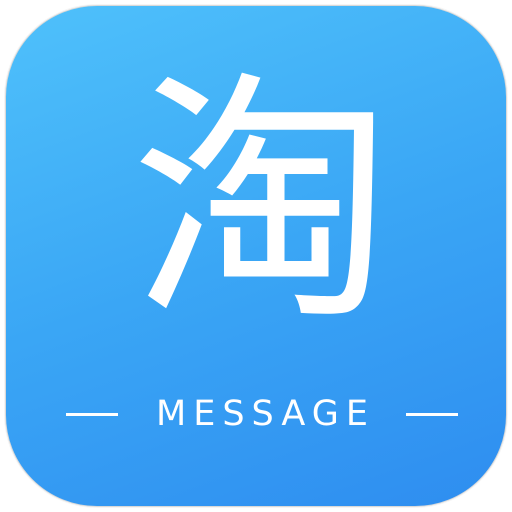 The width and height of the screenshot is (512, 512). Describe the element at coordinates (265, 413) in the screenshot. I see `tagline-text: MESSAGE` at that location.